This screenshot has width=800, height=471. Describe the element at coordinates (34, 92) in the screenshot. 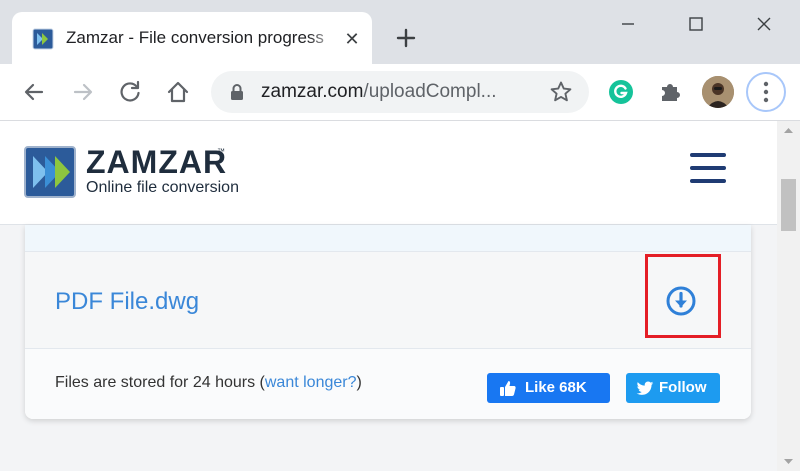

I see `back-arrow-icon` at that location.